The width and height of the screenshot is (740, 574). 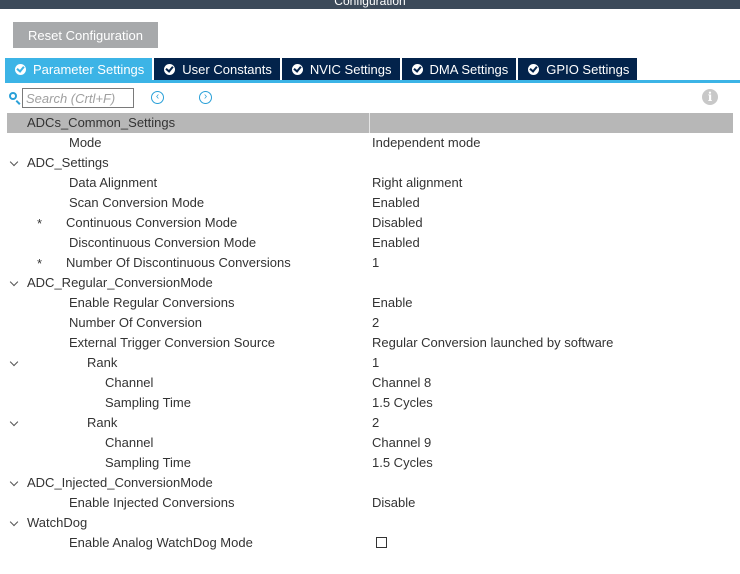 I want to click on tab-dma-settings: DMA Settings, so click(x=459, y=69).